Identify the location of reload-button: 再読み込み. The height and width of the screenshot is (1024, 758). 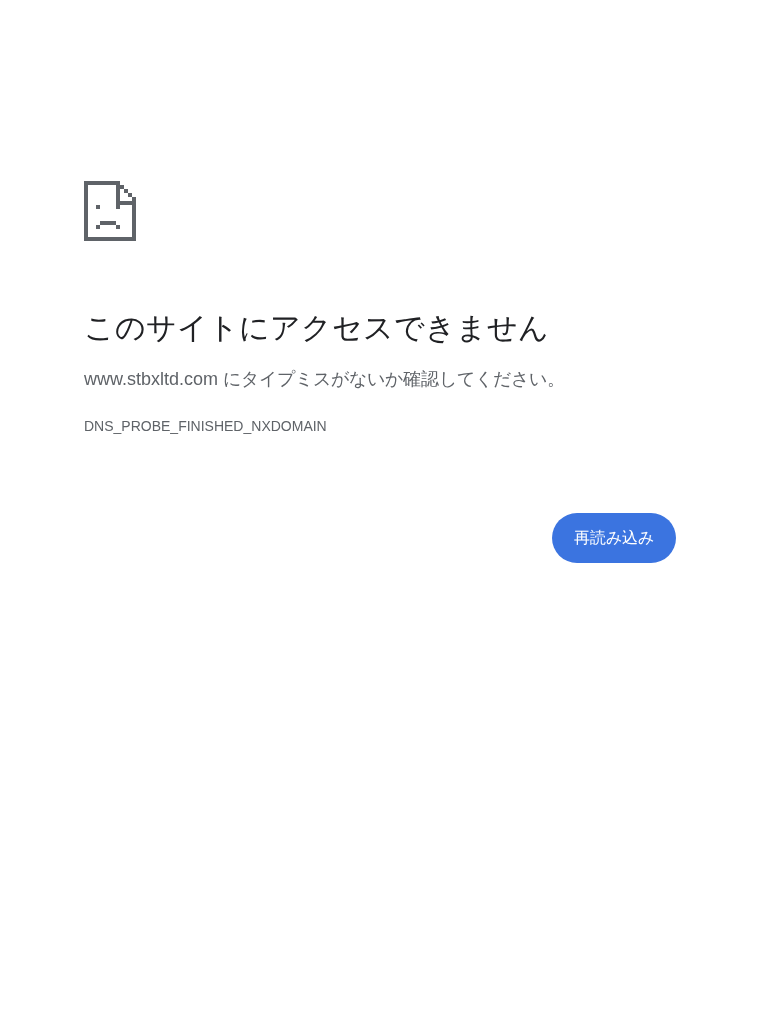
(614, 538).